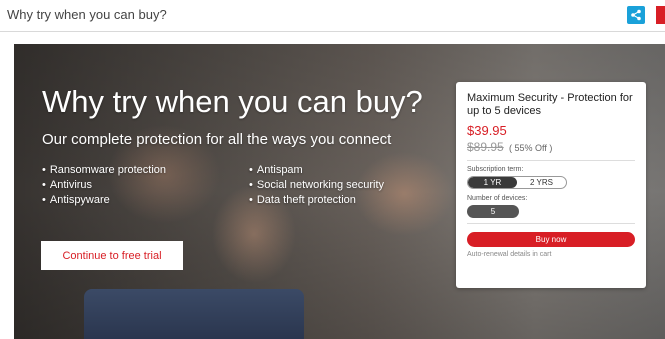 The height and width of the screenshot is (339, 665). I want to click on old-price: $89.95, so click(485, 147).